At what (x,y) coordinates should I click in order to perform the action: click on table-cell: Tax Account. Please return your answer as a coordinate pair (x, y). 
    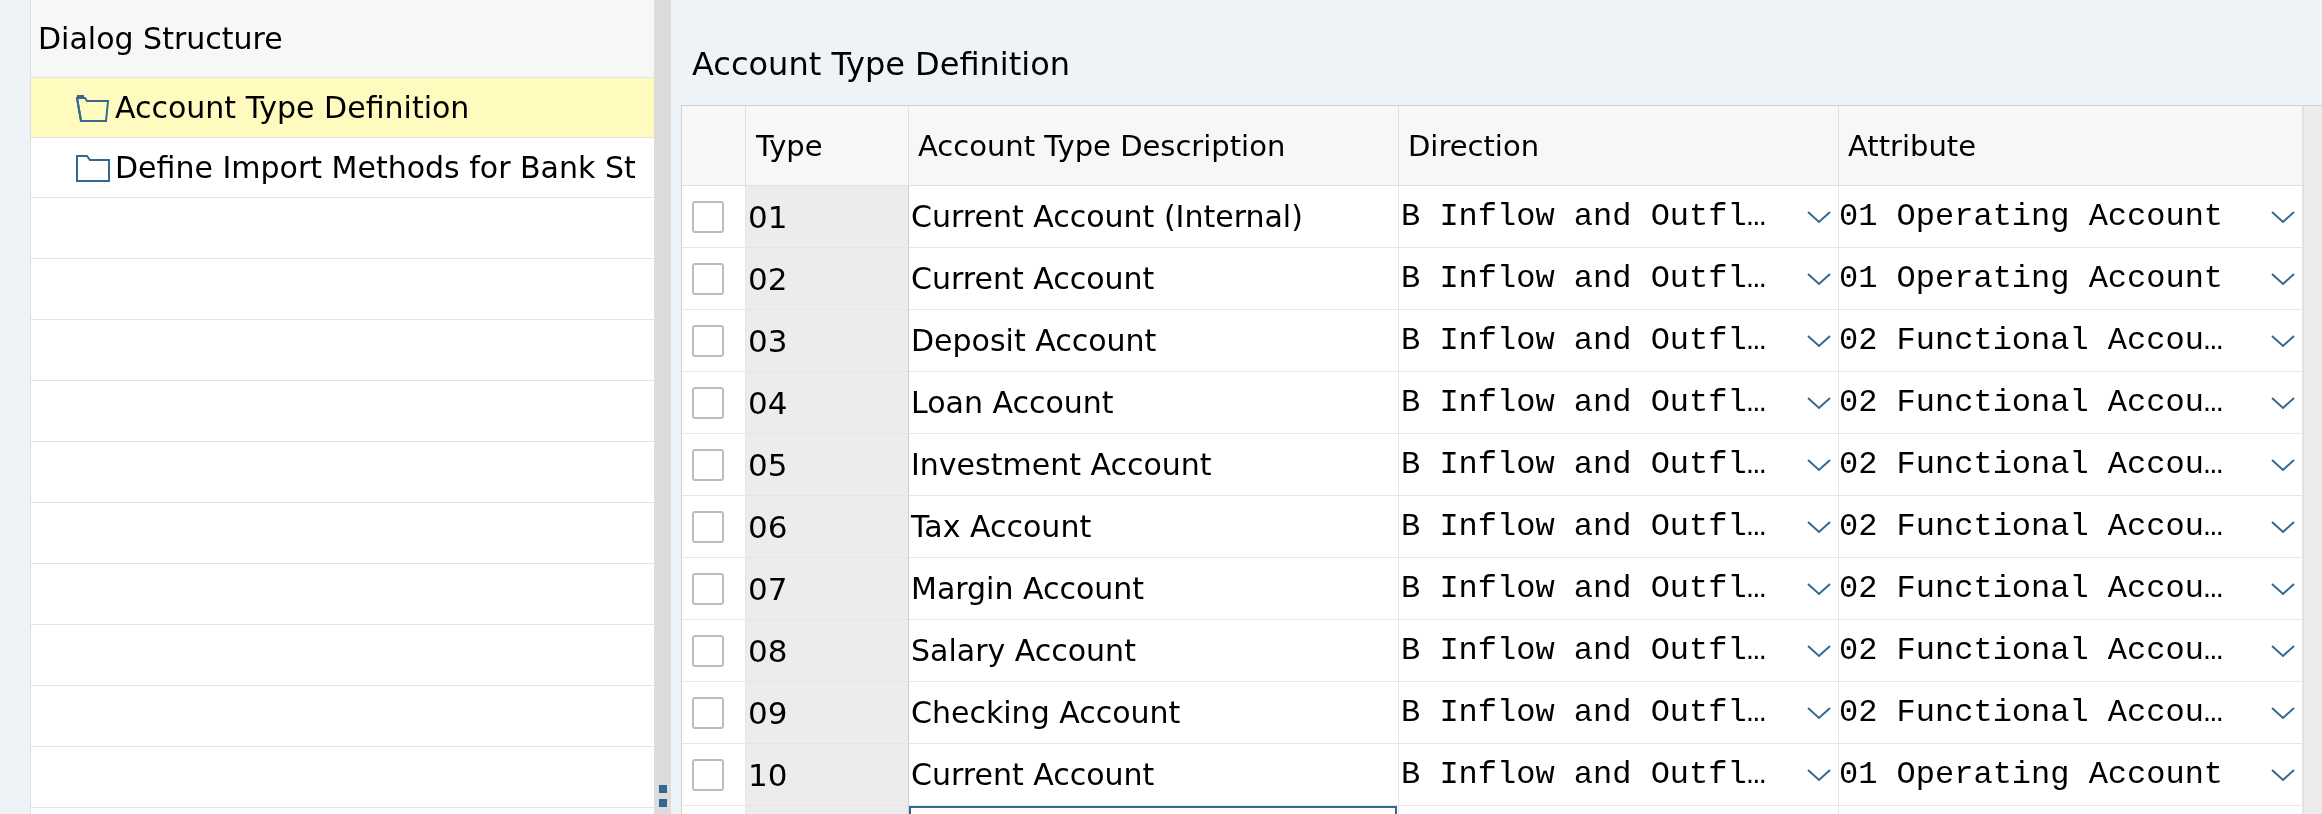
    Looking at the image, I should click on (1154, 527).